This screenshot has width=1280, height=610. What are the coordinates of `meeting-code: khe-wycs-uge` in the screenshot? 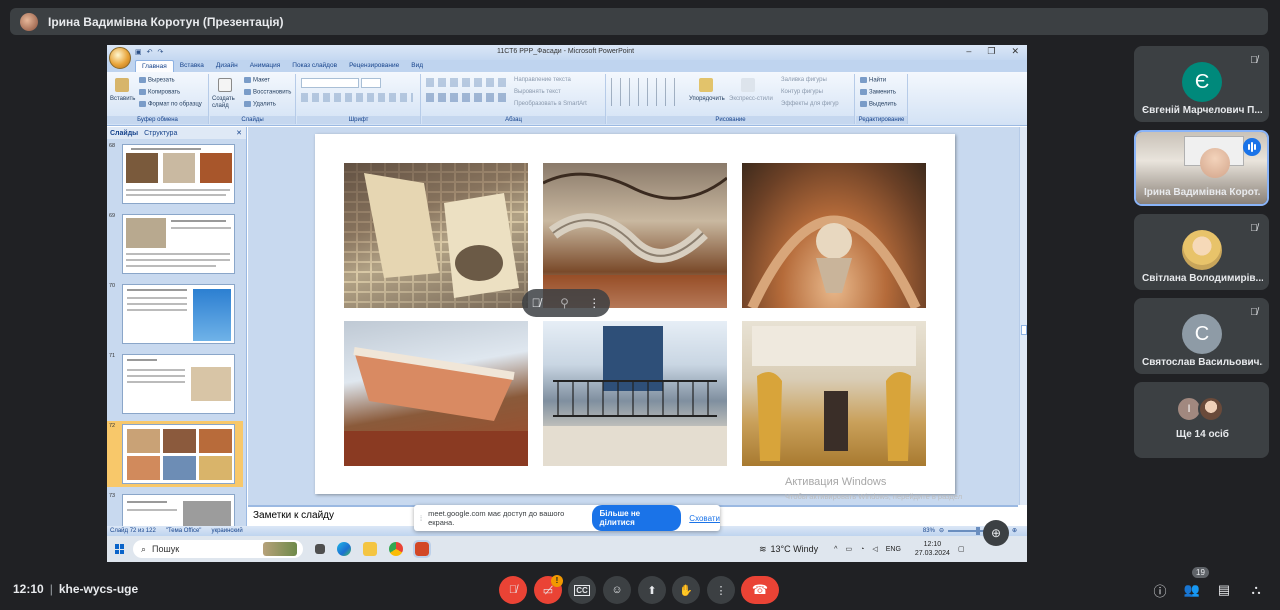 It's located at (98, 589).